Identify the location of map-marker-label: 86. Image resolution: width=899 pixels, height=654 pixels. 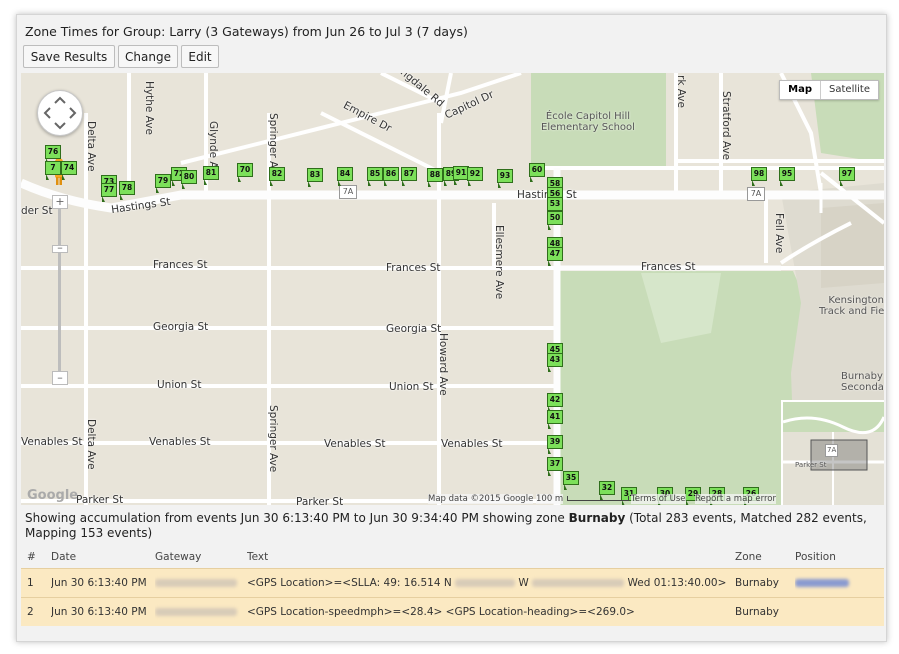
(391, 174).